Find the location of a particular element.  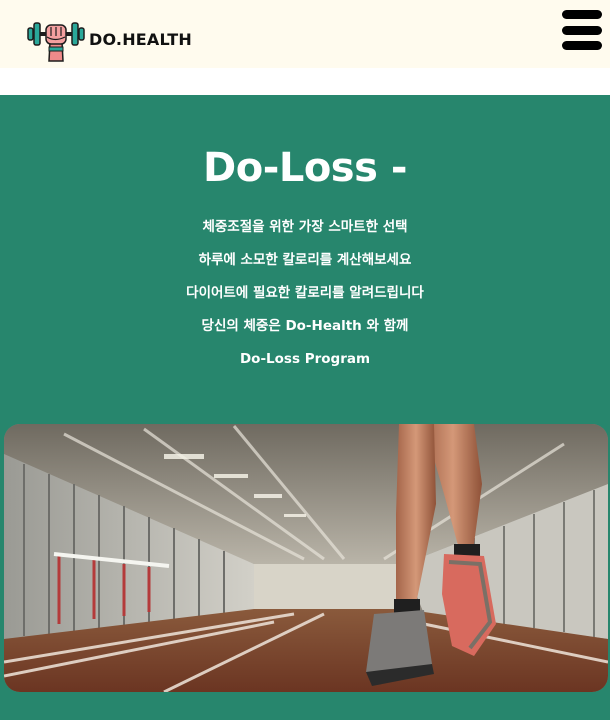

brand-name: DO.HEALTH is located at coordinates (140, 39).